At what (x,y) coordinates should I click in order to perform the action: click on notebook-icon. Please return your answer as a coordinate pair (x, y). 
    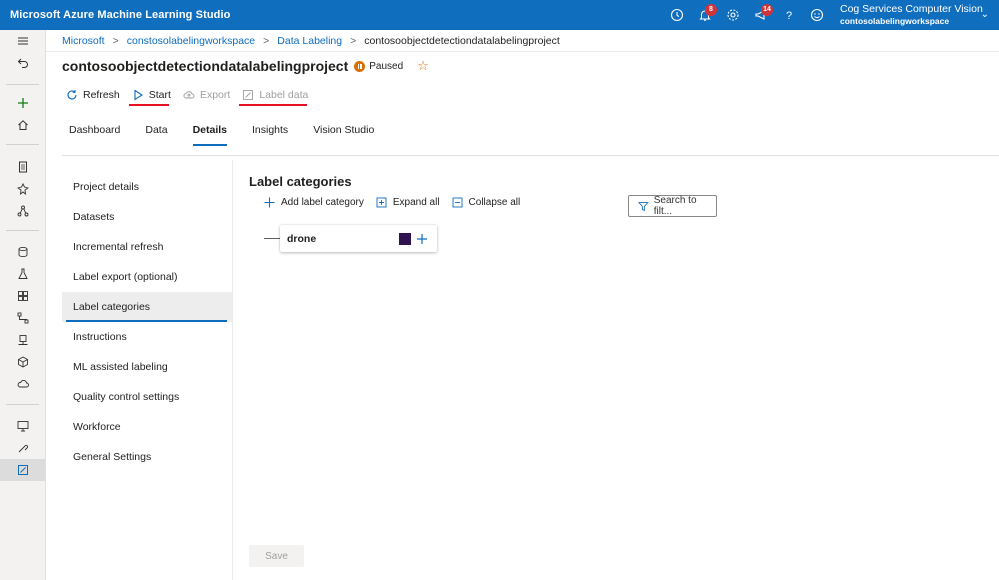
    Looking at the image, I should click on (22, 167).